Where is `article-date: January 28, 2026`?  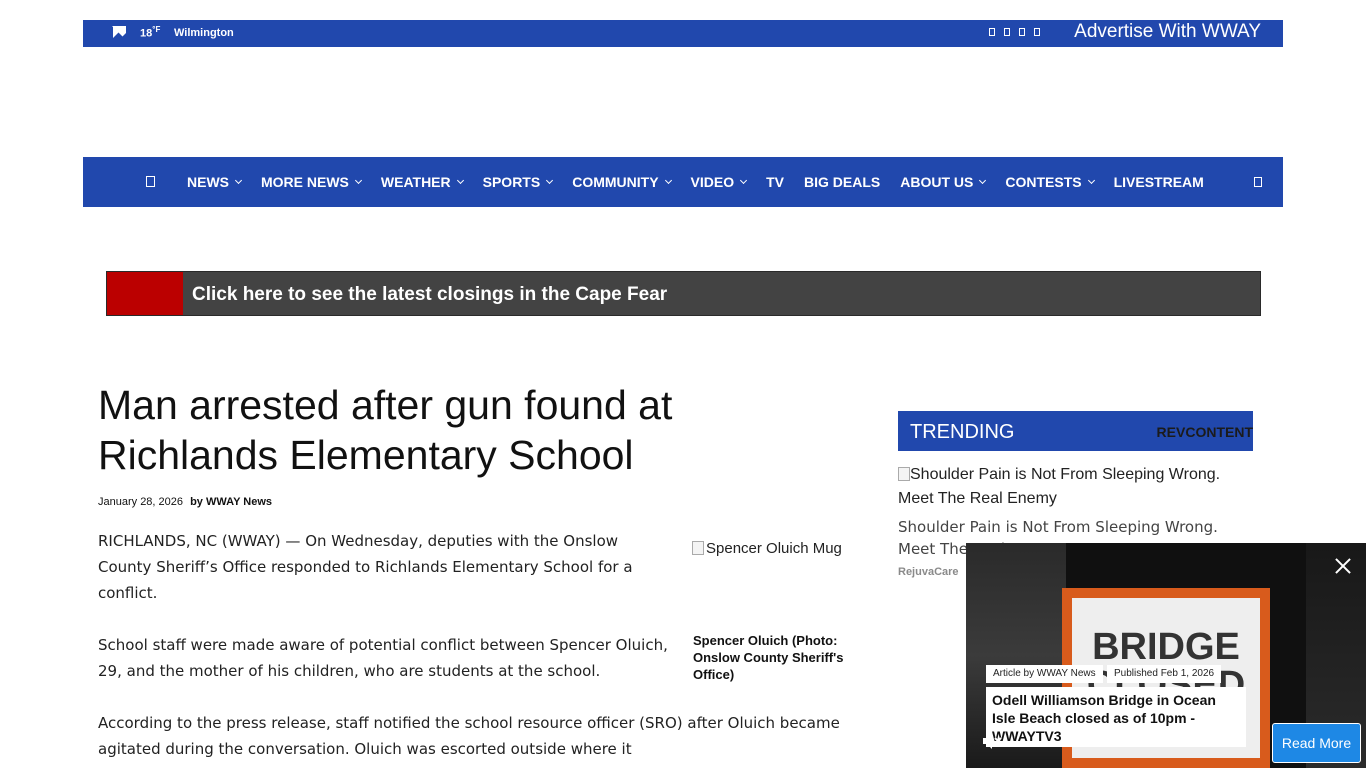
article-date: January 28, 2026 is located at coordinates (141, 502).